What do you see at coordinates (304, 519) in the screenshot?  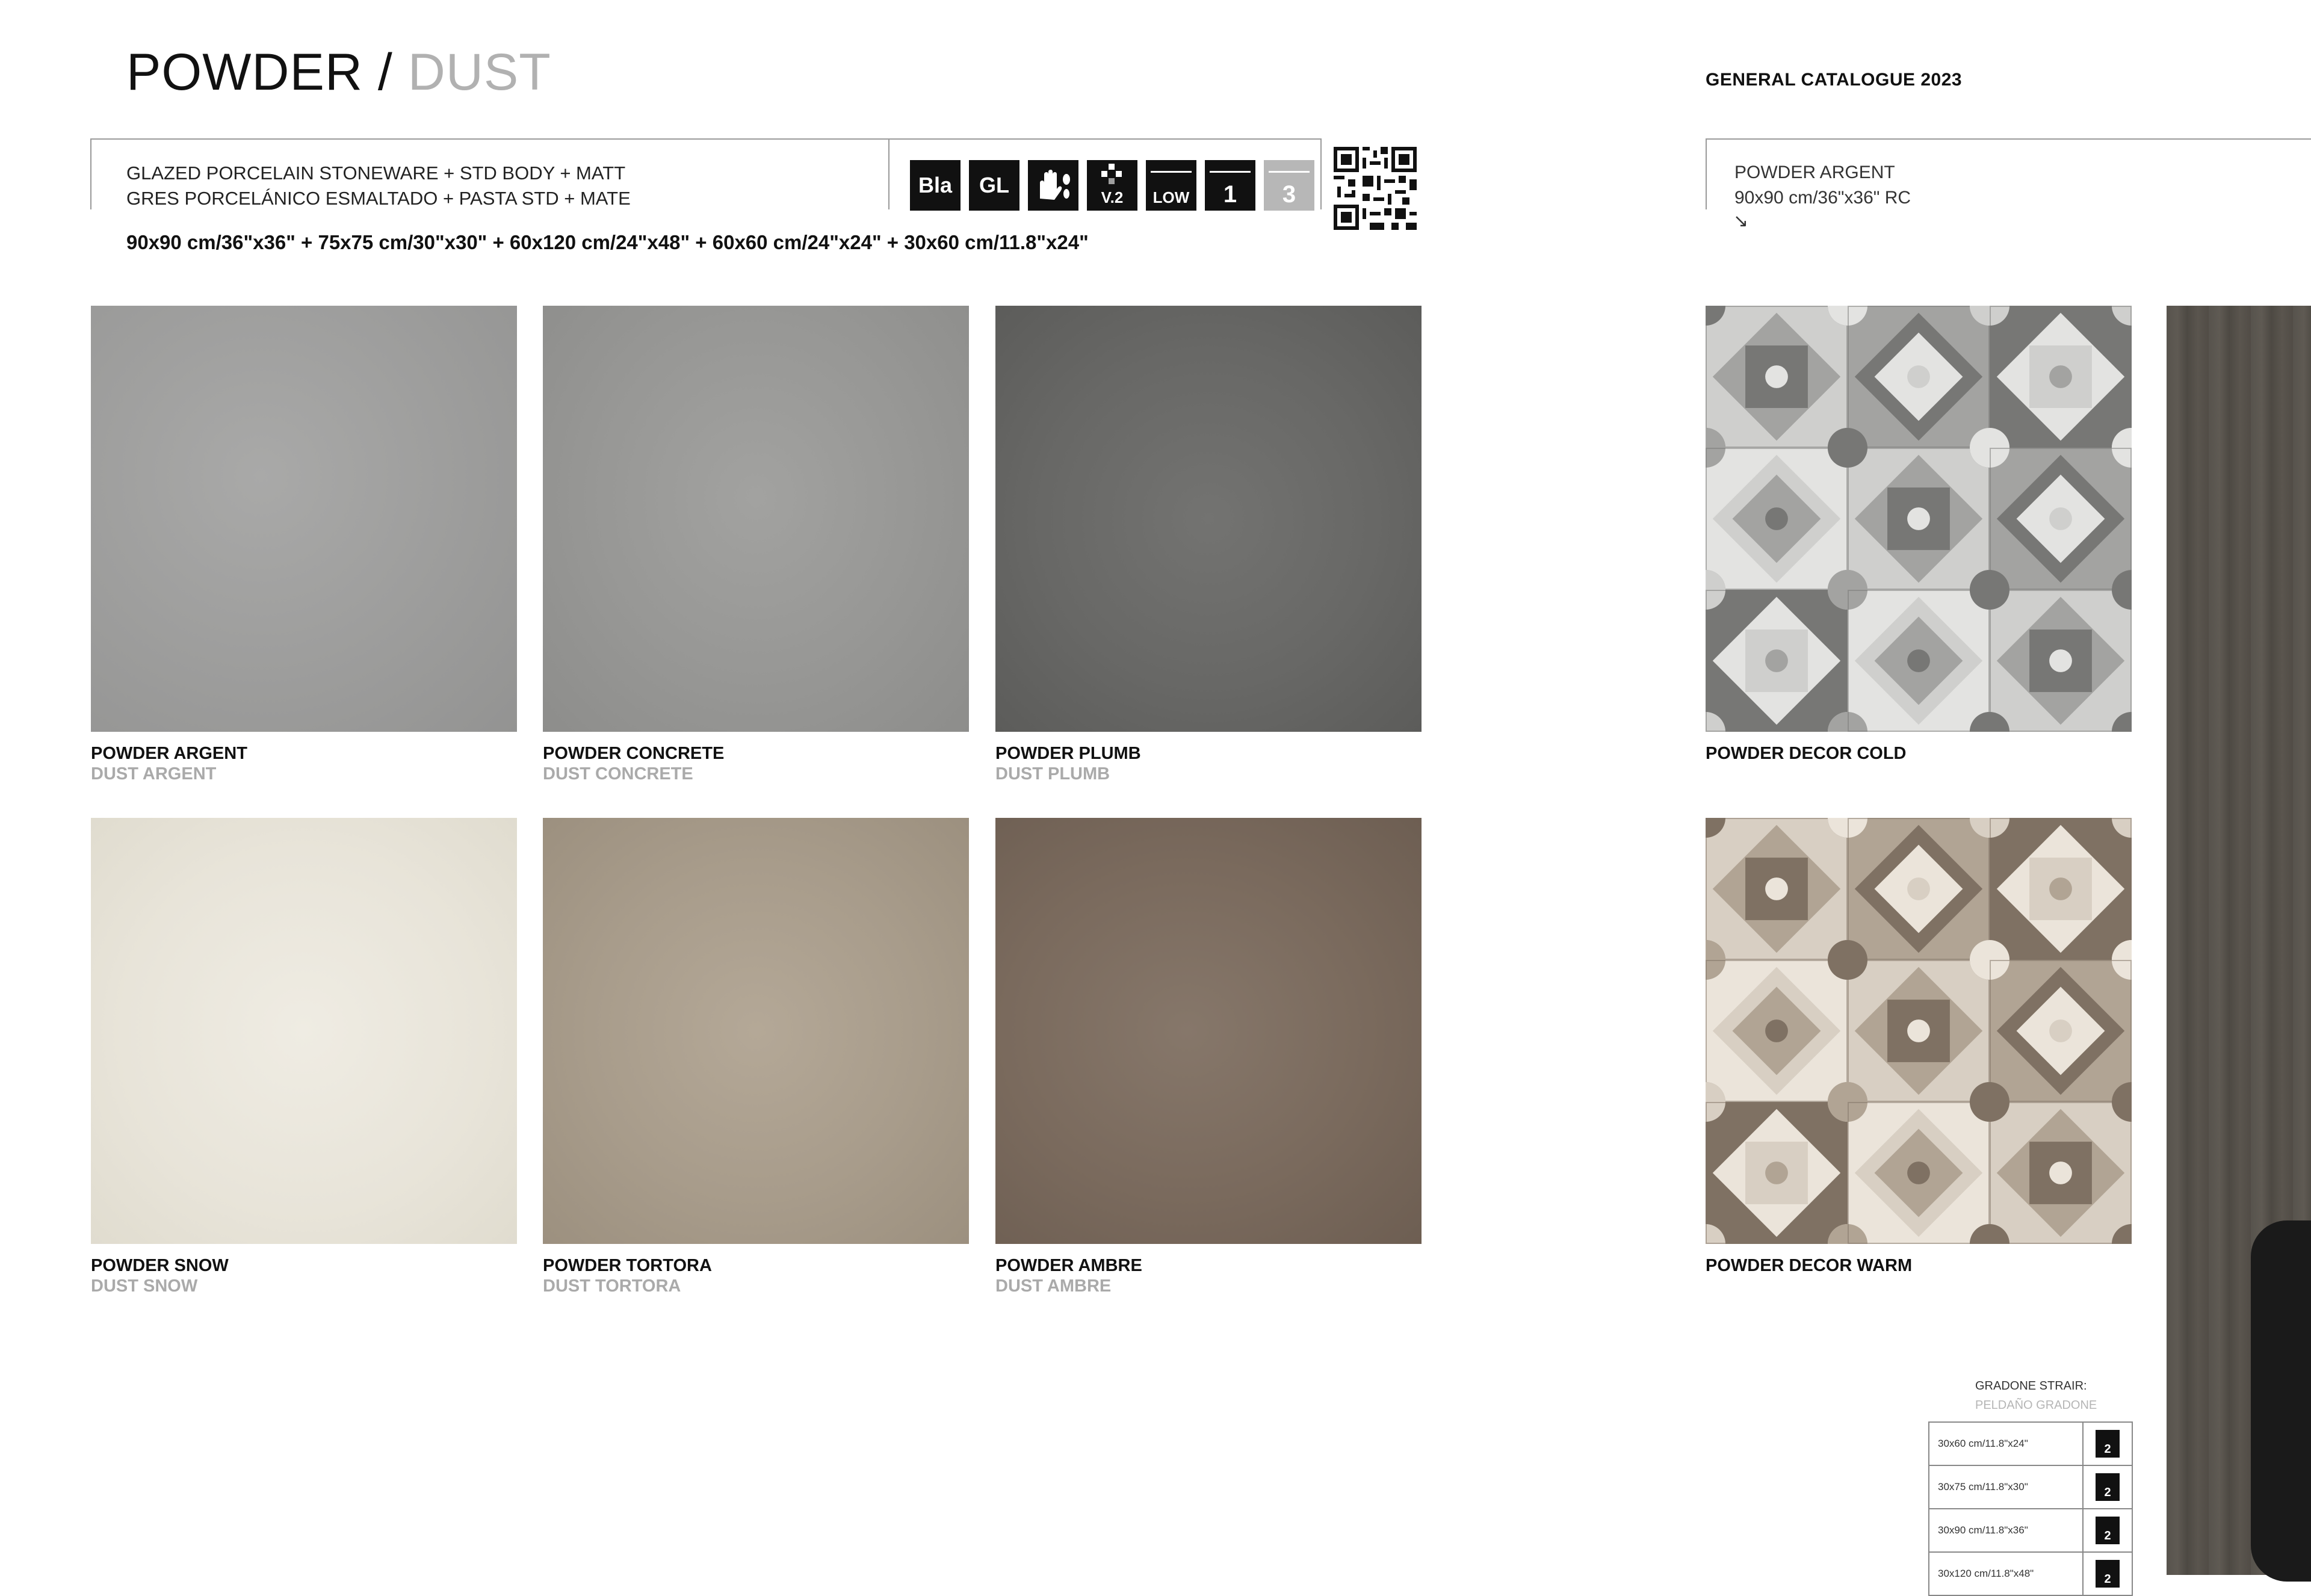 I see `tile-powder-argent` at bounding box center [304, 519].